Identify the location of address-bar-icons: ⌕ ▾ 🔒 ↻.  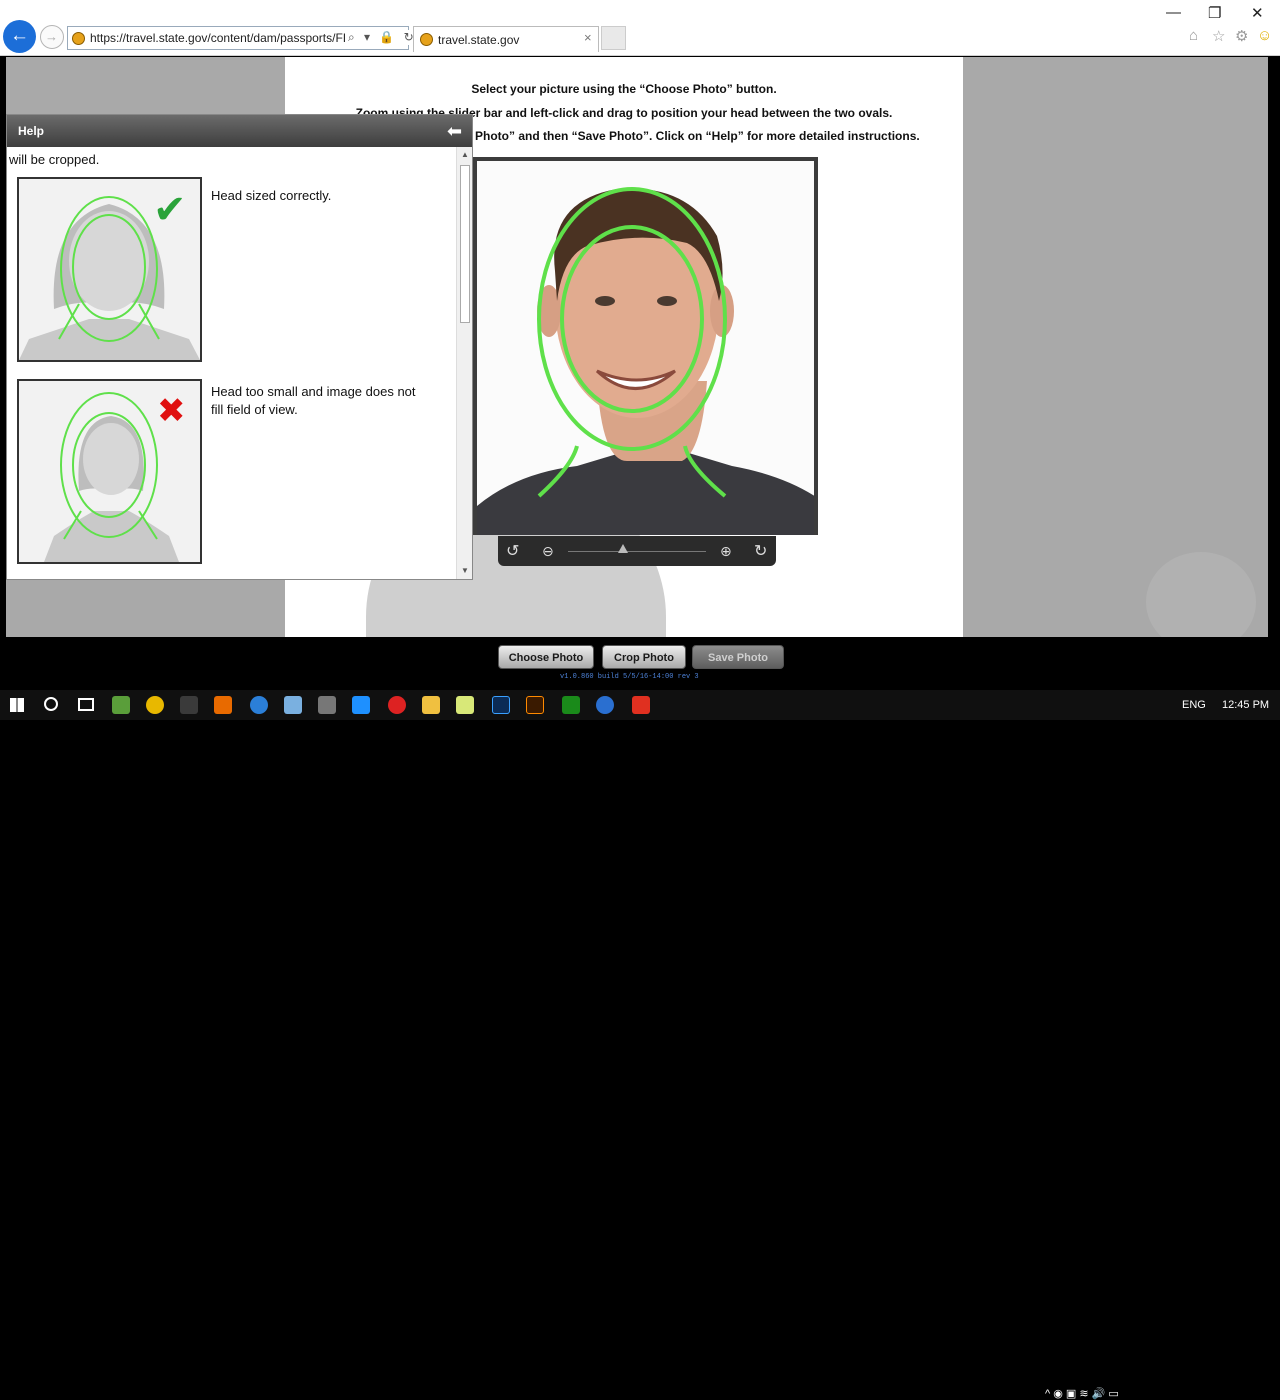
(381, 37).